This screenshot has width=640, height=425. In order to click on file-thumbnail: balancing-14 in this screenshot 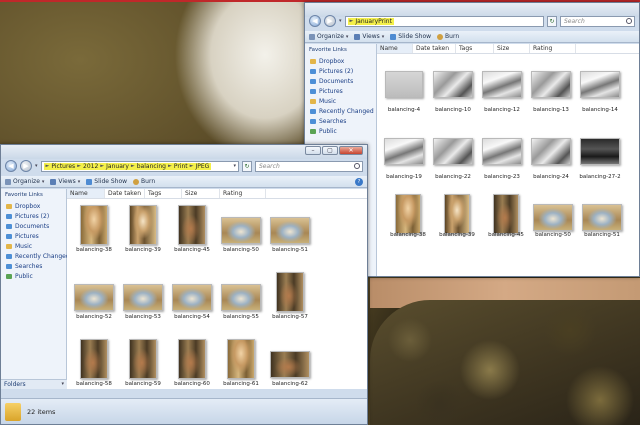, I will do `click(600, 92)`.